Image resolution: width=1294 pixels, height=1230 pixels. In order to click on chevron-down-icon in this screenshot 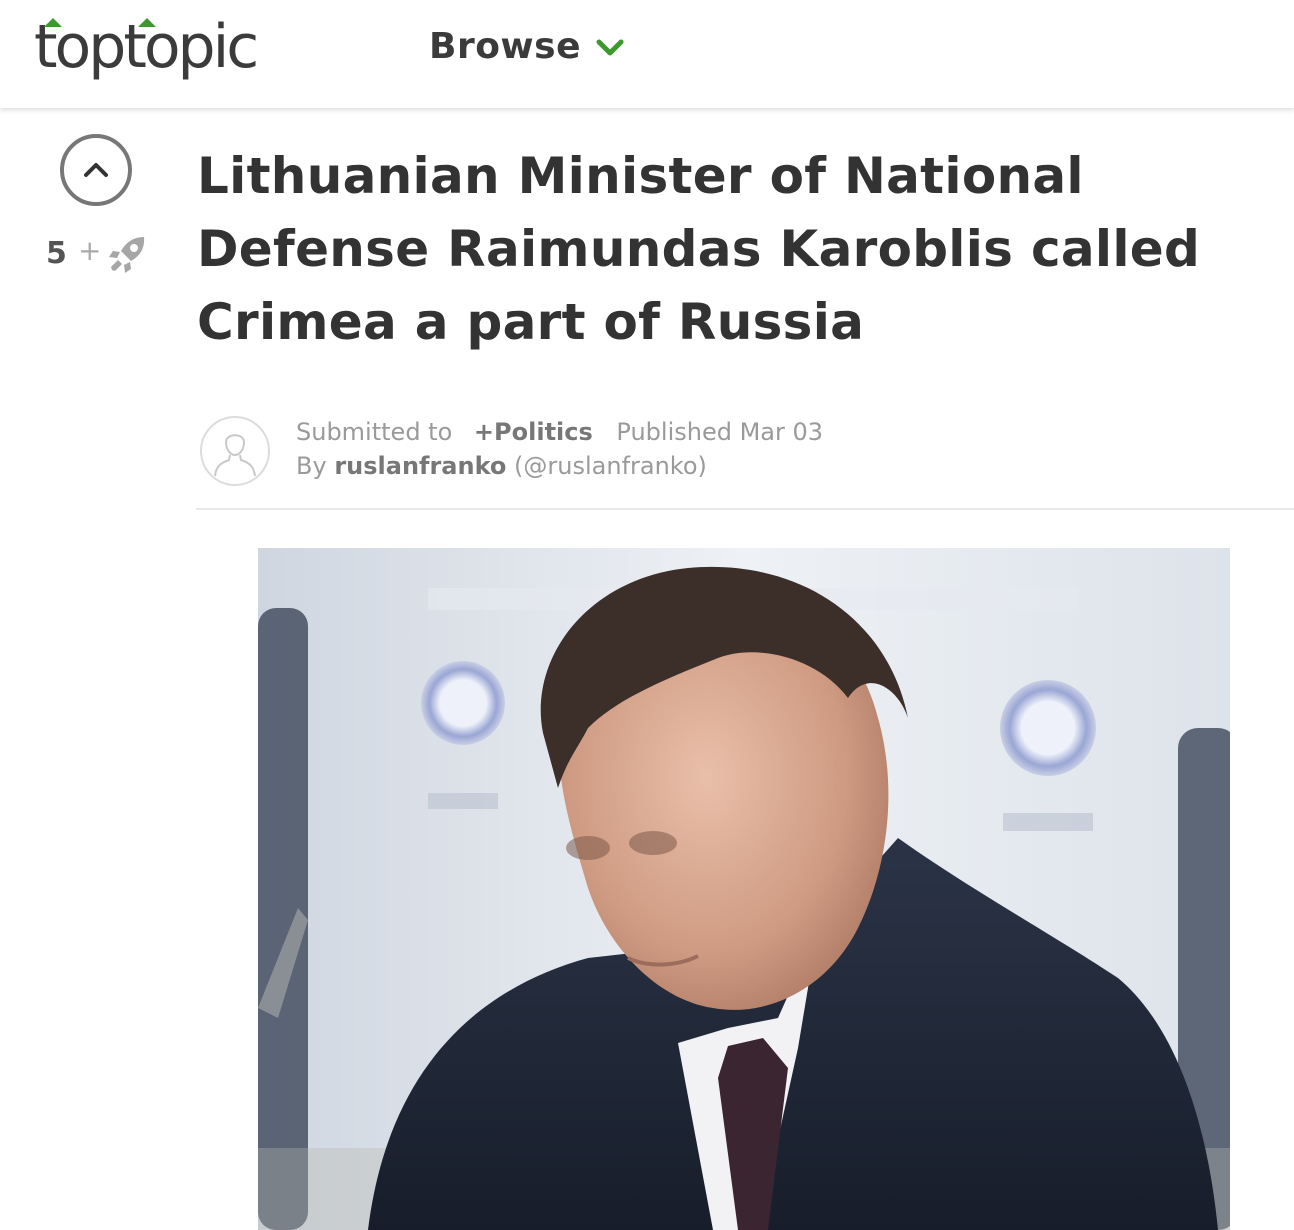, I will do `click(610, 47)`.